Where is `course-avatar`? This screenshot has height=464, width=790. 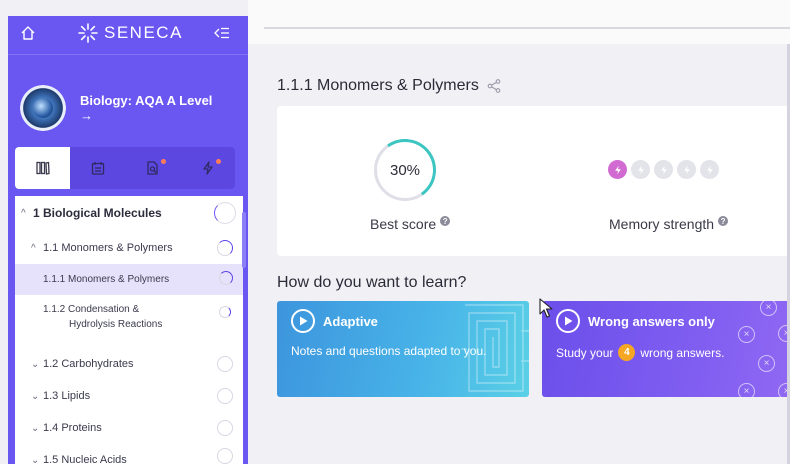 course-avatar is located at coordinates (43, 108).